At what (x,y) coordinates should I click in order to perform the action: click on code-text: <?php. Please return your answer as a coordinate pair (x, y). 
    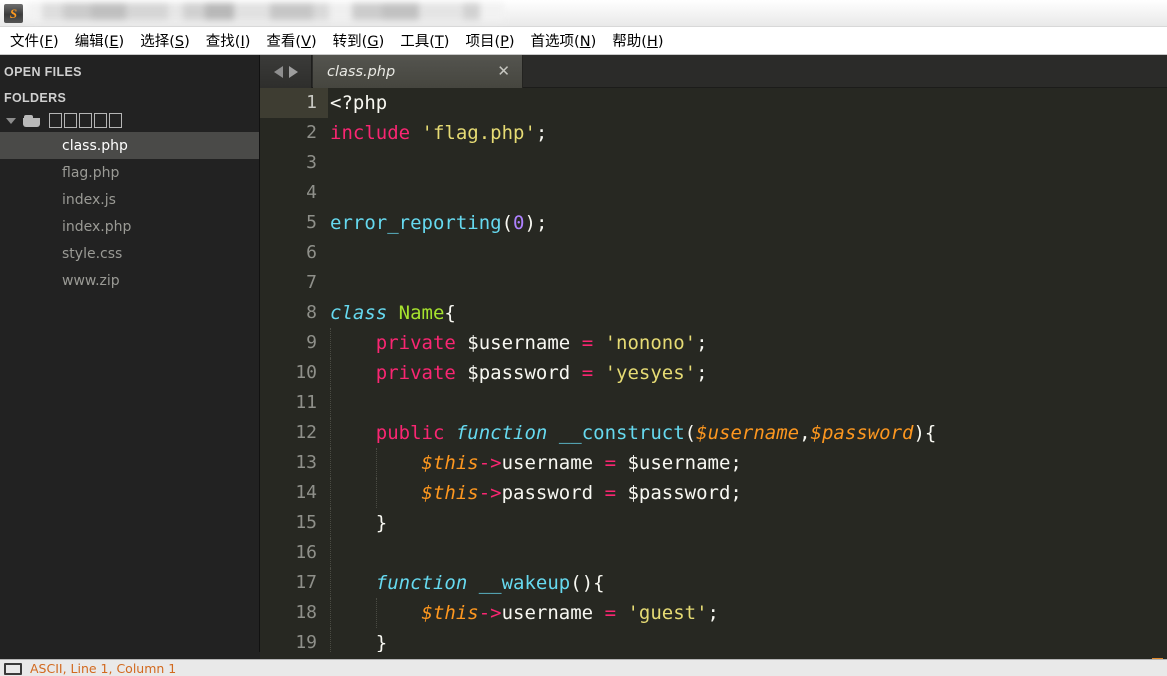
    Looking at the image, I should click on (359, 103).